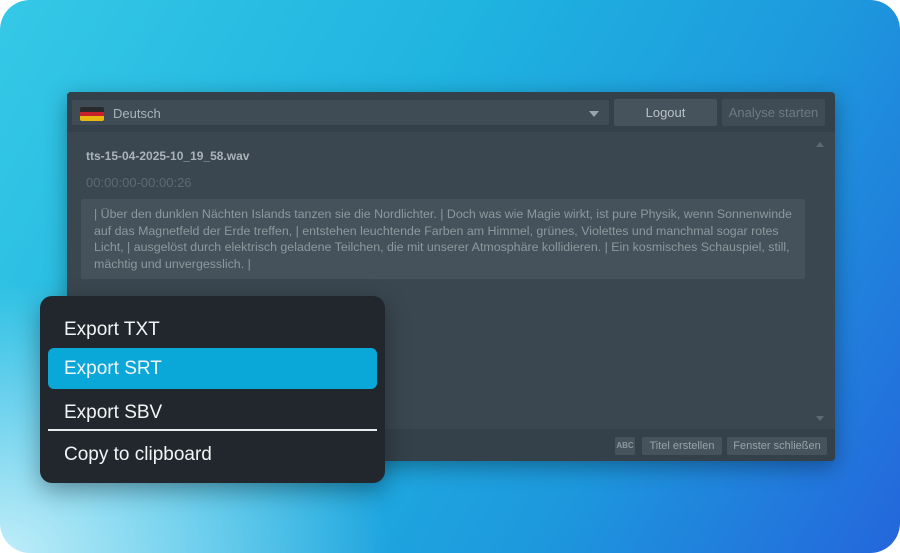 Image resolution: width=900 pixels, height=553 pixels. I want to click on time-range: 00:00:00-00:00:26, so click(139, 182).